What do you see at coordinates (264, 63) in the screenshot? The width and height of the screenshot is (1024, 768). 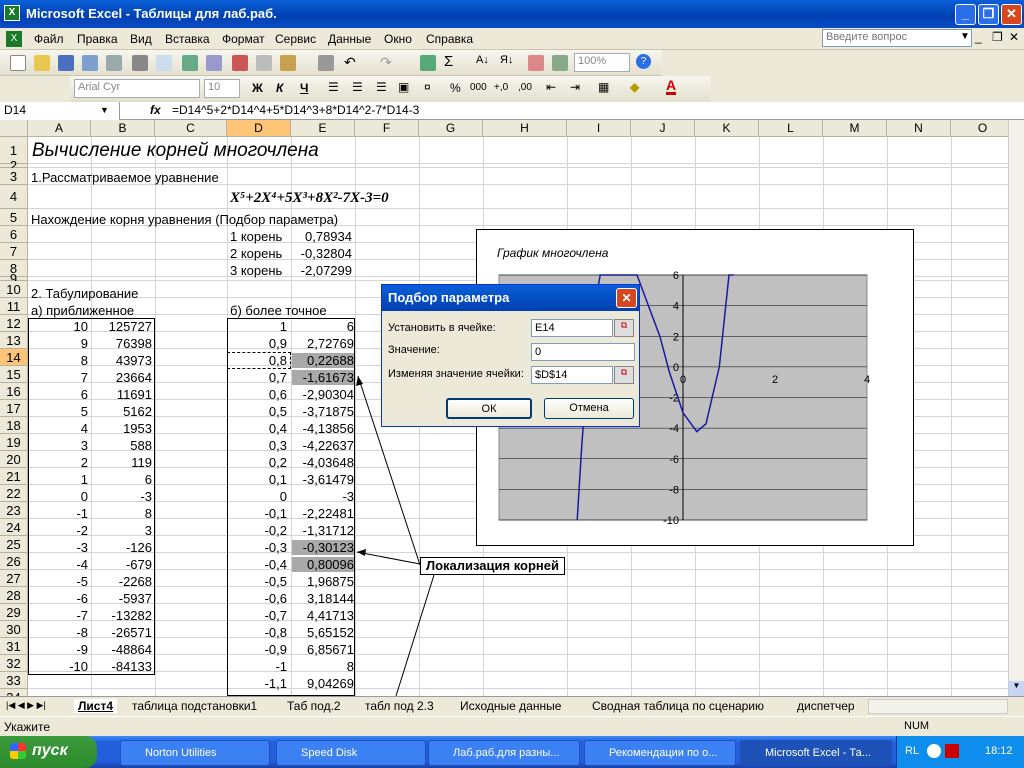 I see `copy-icon` at bounding box center [264, 63].